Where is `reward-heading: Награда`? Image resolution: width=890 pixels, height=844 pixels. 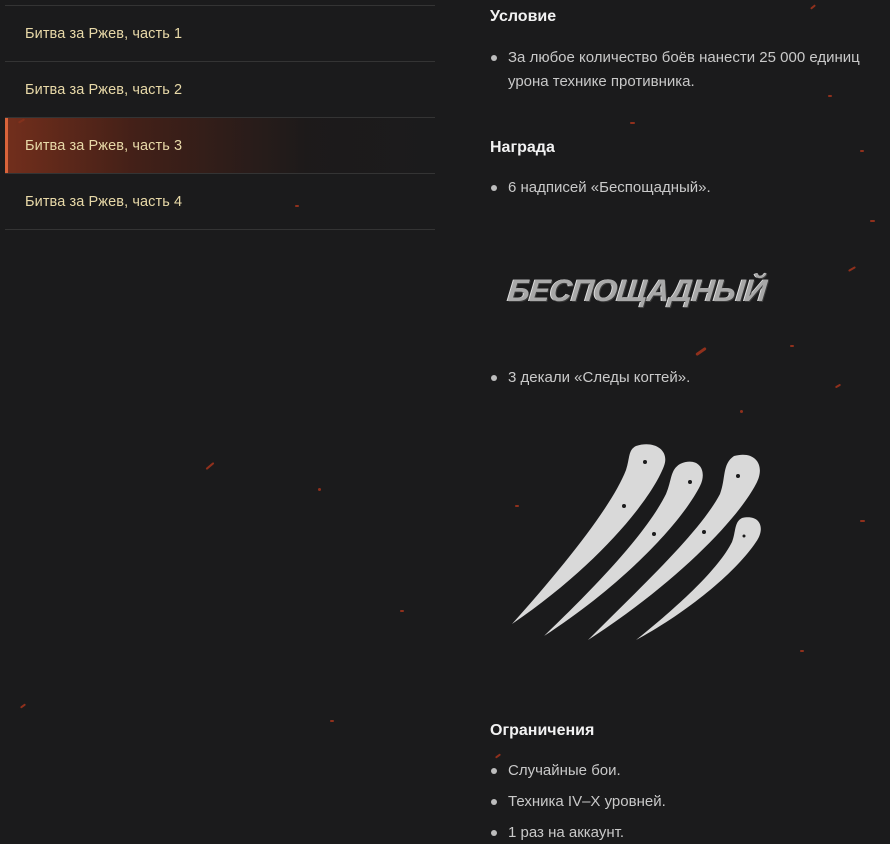
reward-heading: Награда is located at coordinates (522, 147).